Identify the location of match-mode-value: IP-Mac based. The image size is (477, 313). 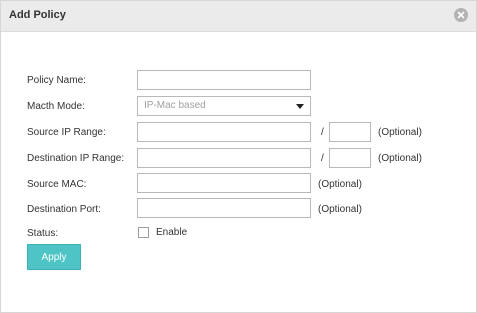
(175, 105).